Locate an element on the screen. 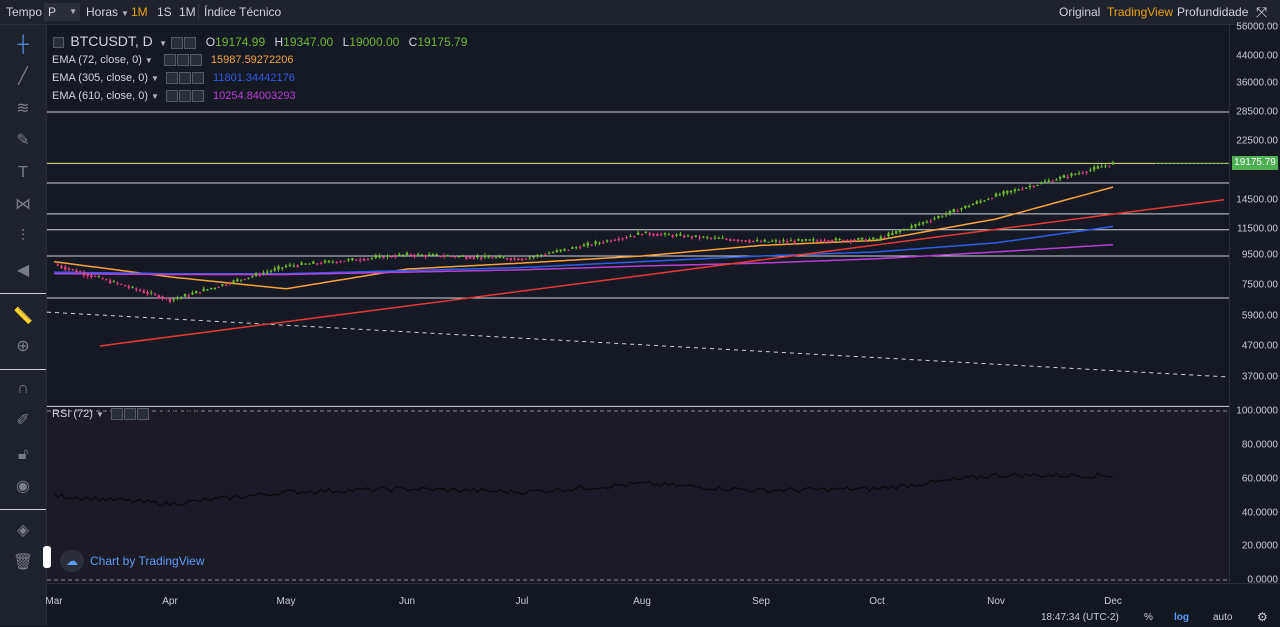  settings-icon: ⚙ is located at coordinates (1262, 617).